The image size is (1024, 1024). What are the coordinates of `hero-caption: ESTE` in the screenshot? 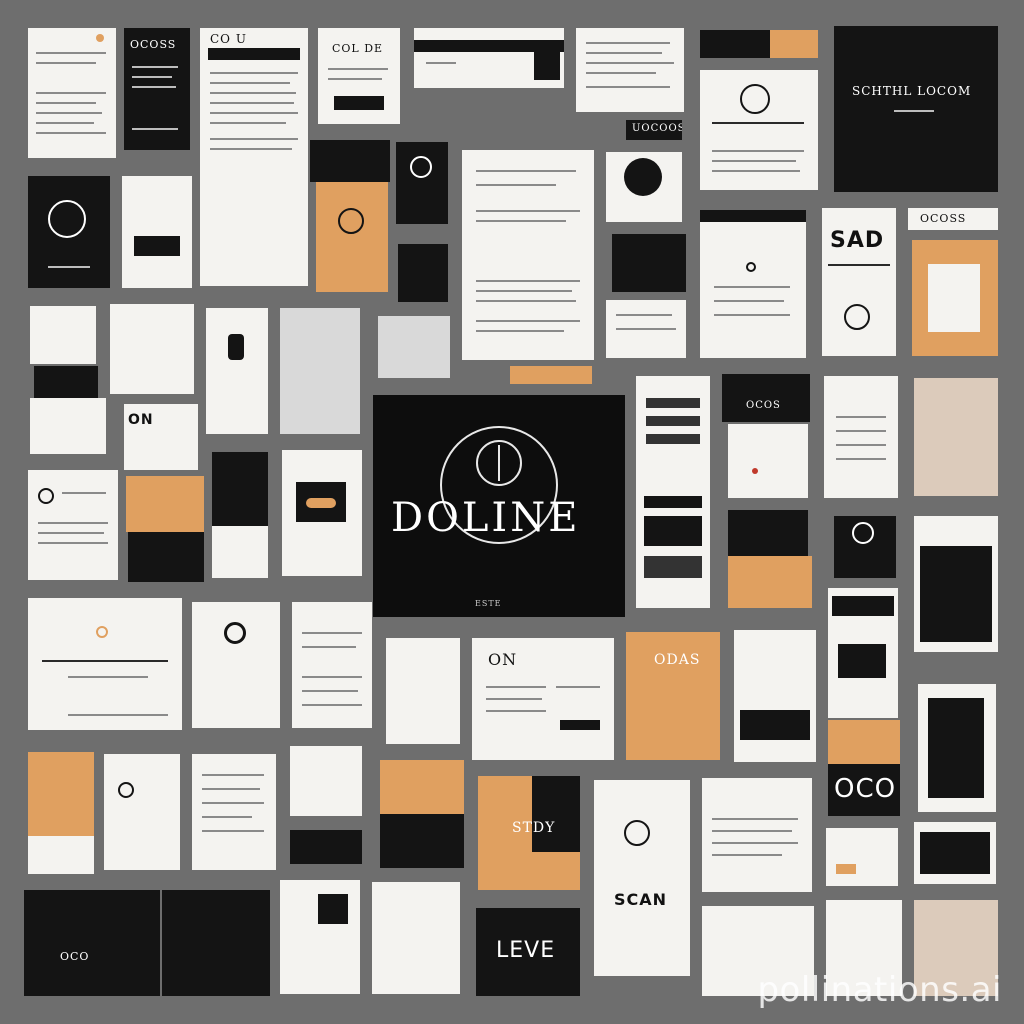 It's located at (488, 603).